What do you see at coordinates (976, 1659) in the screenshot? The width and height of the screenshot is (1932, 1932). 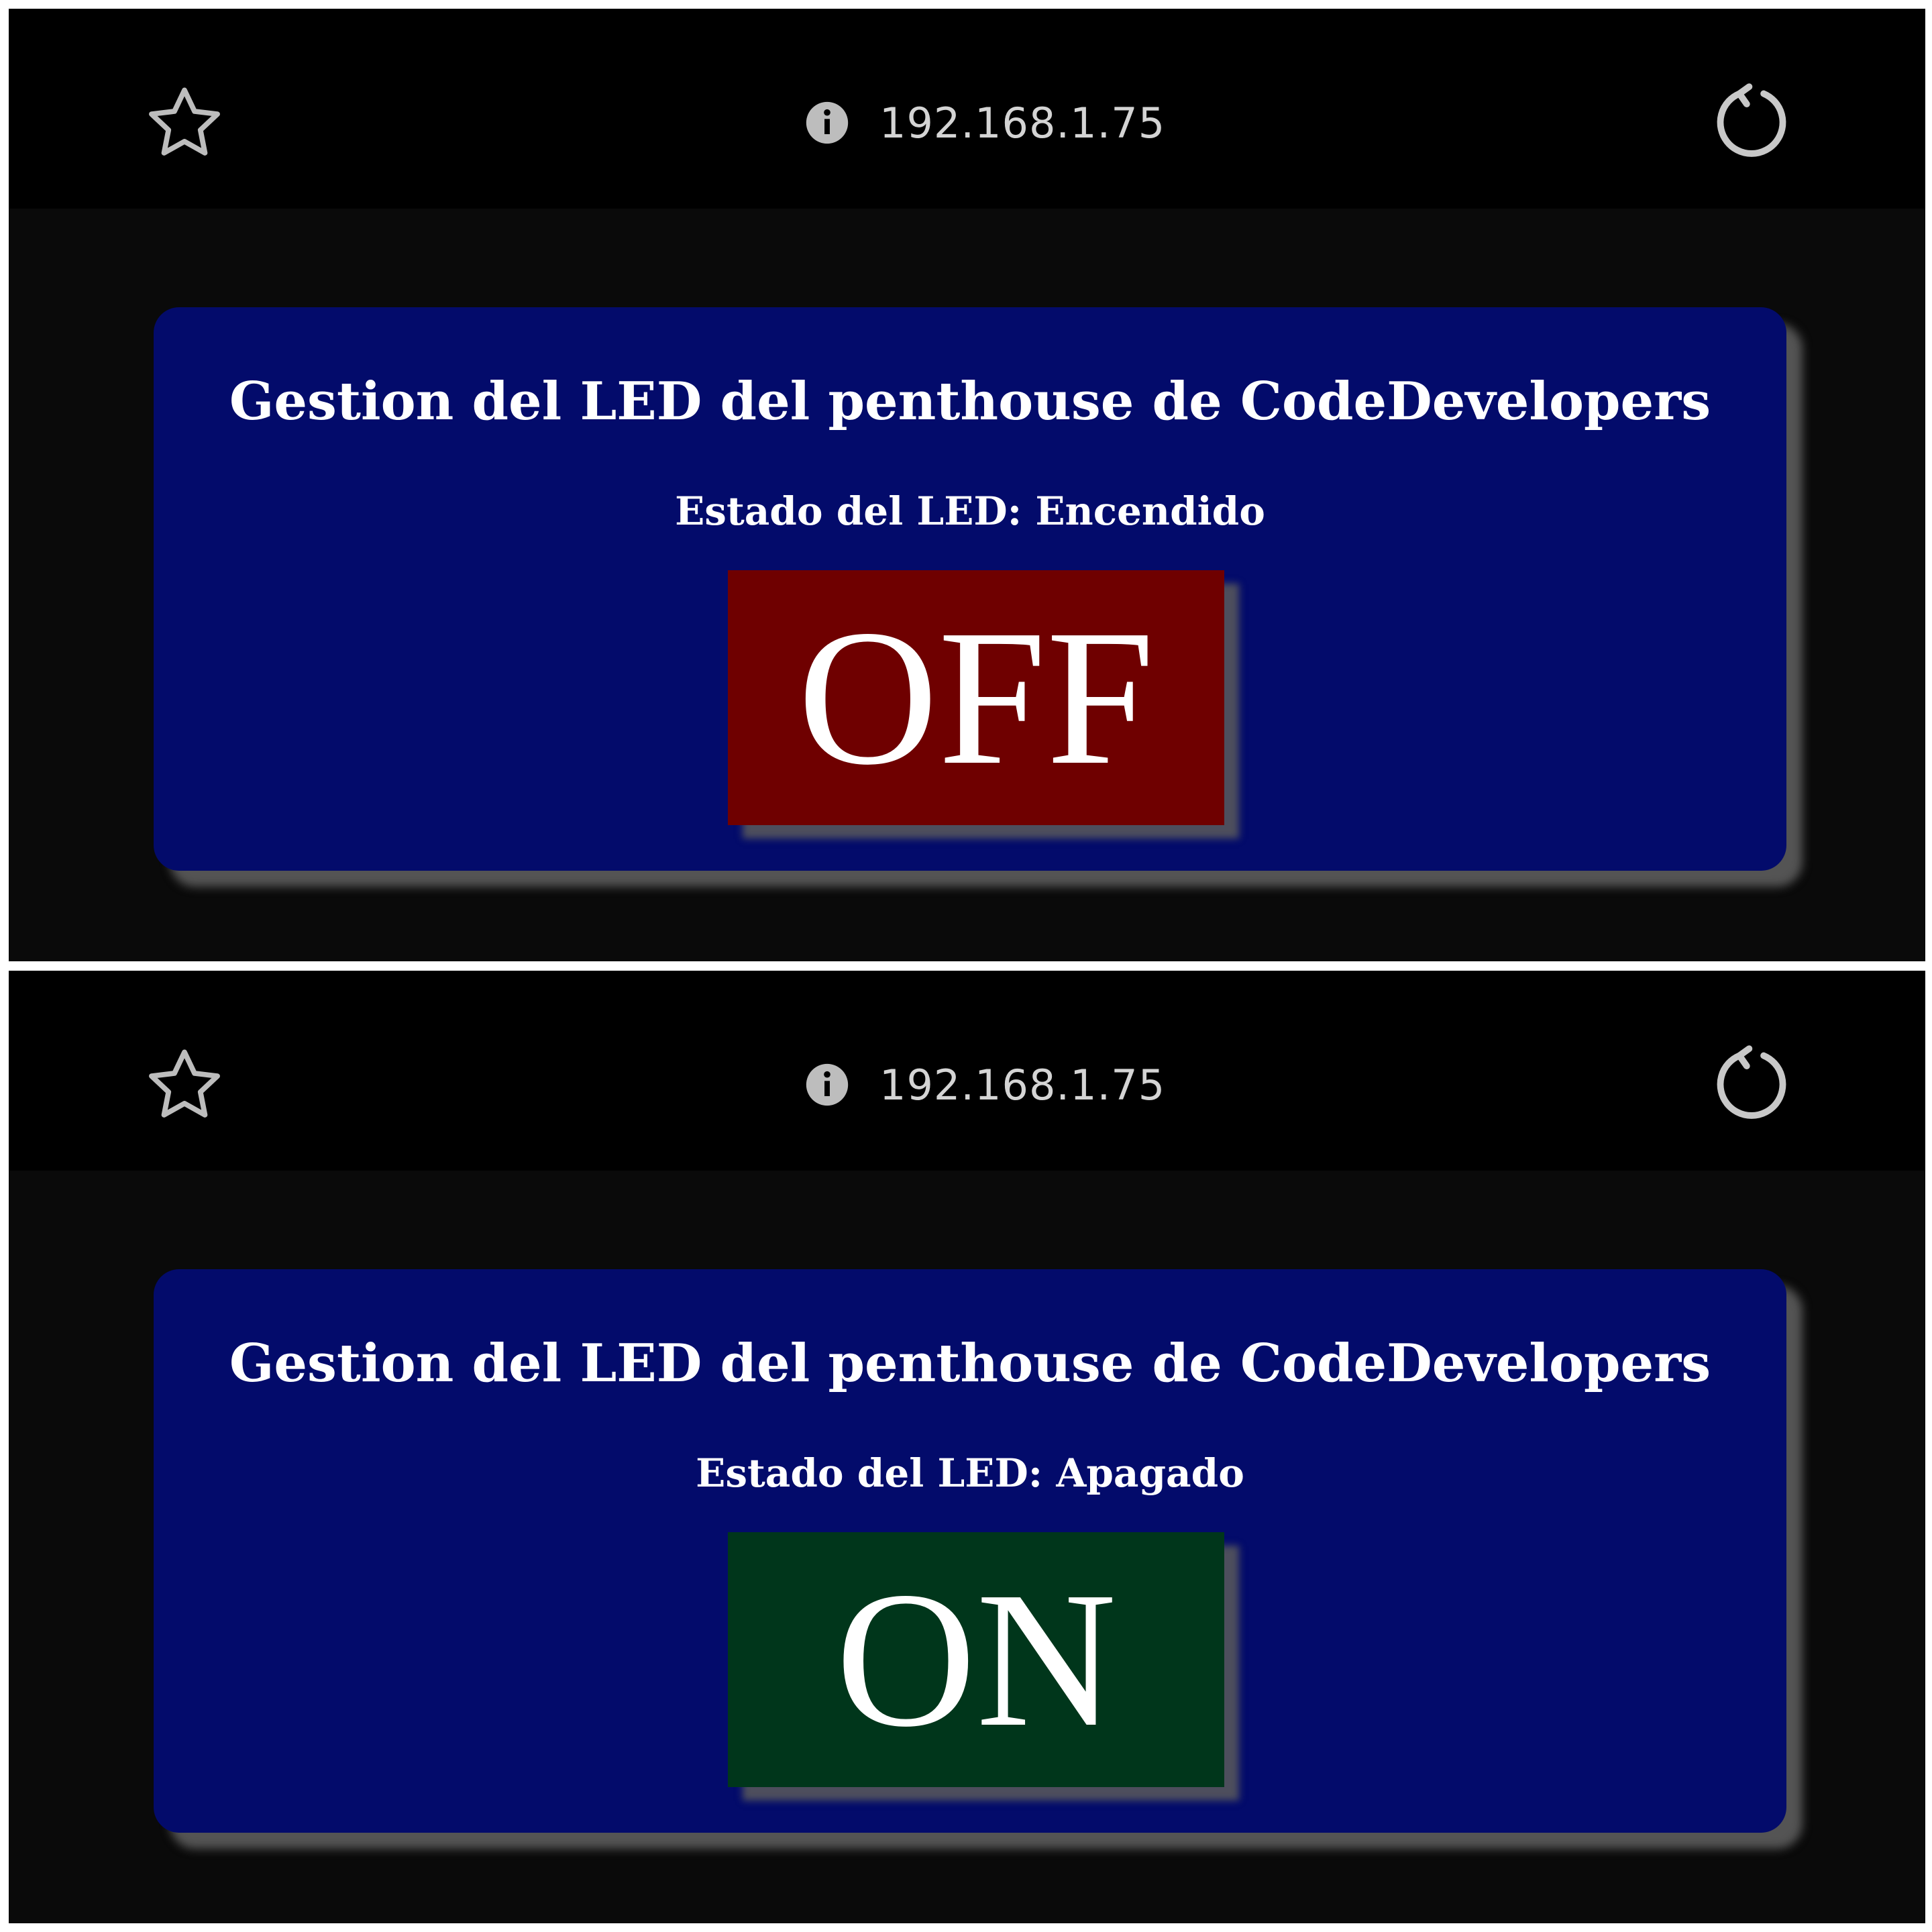 I see `led-on-button: ON` at bounding box center [976, 1659].